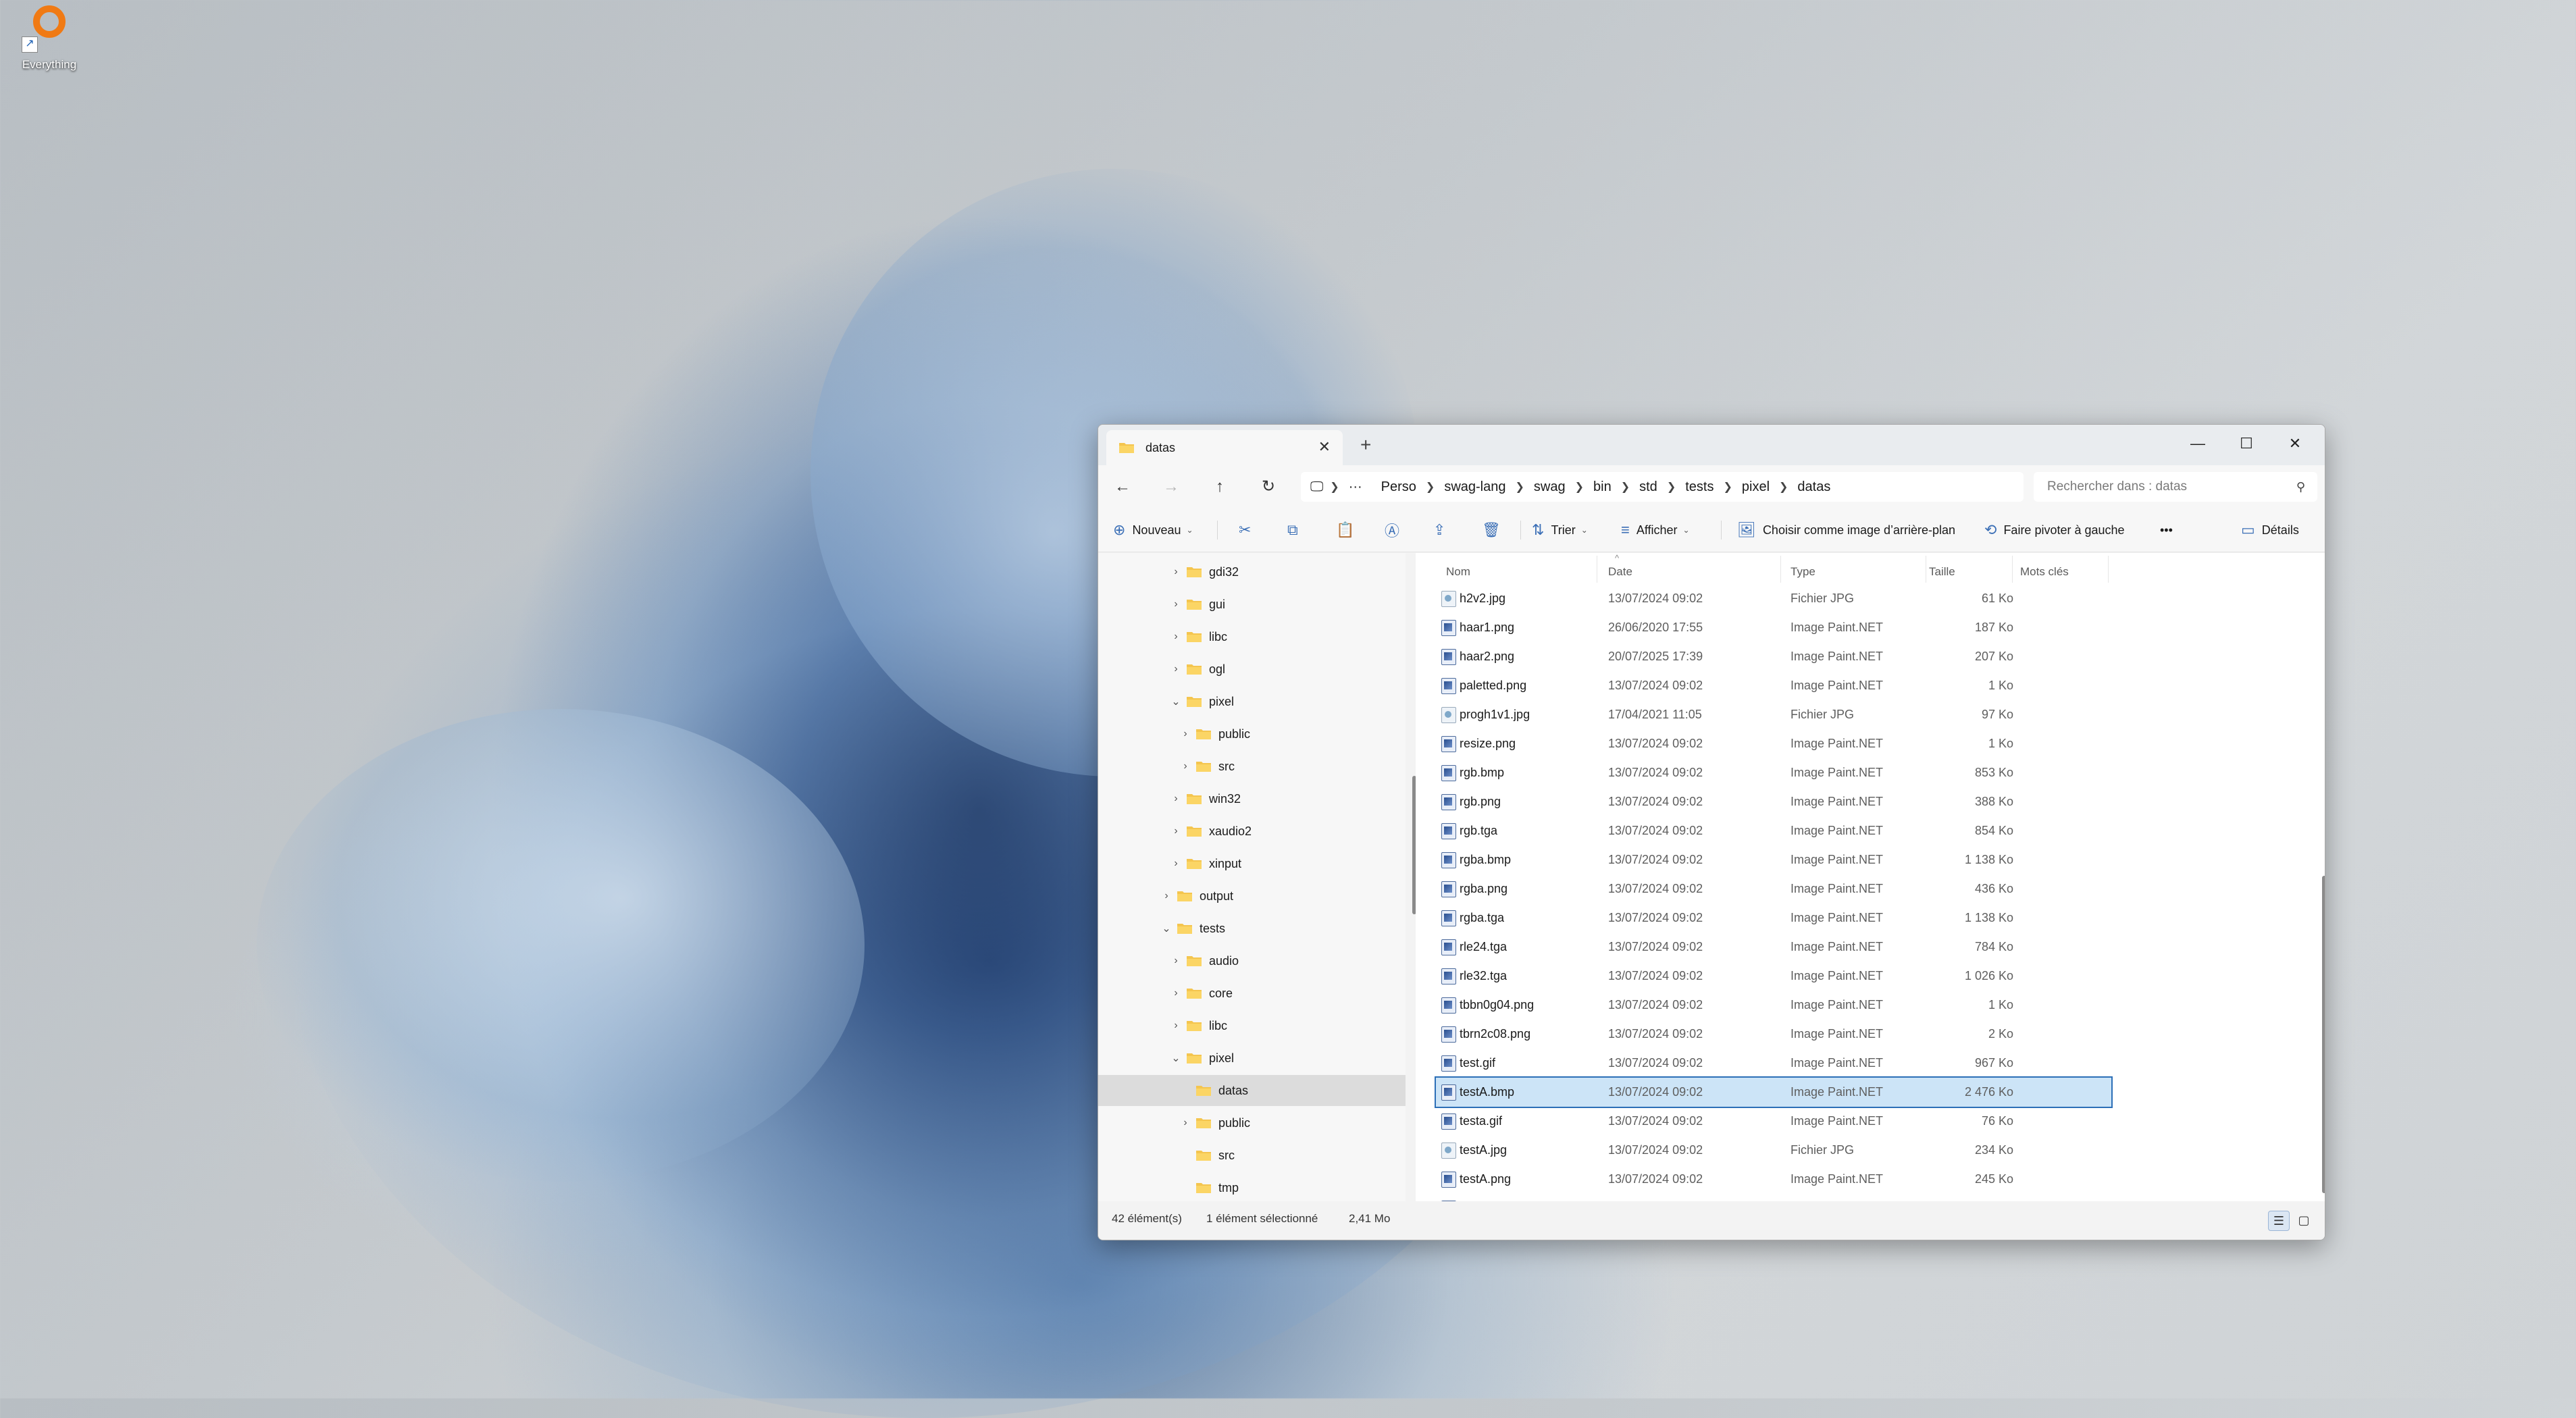  I want to click on sidebar-item-libc: › libc, so click(1252, 636).